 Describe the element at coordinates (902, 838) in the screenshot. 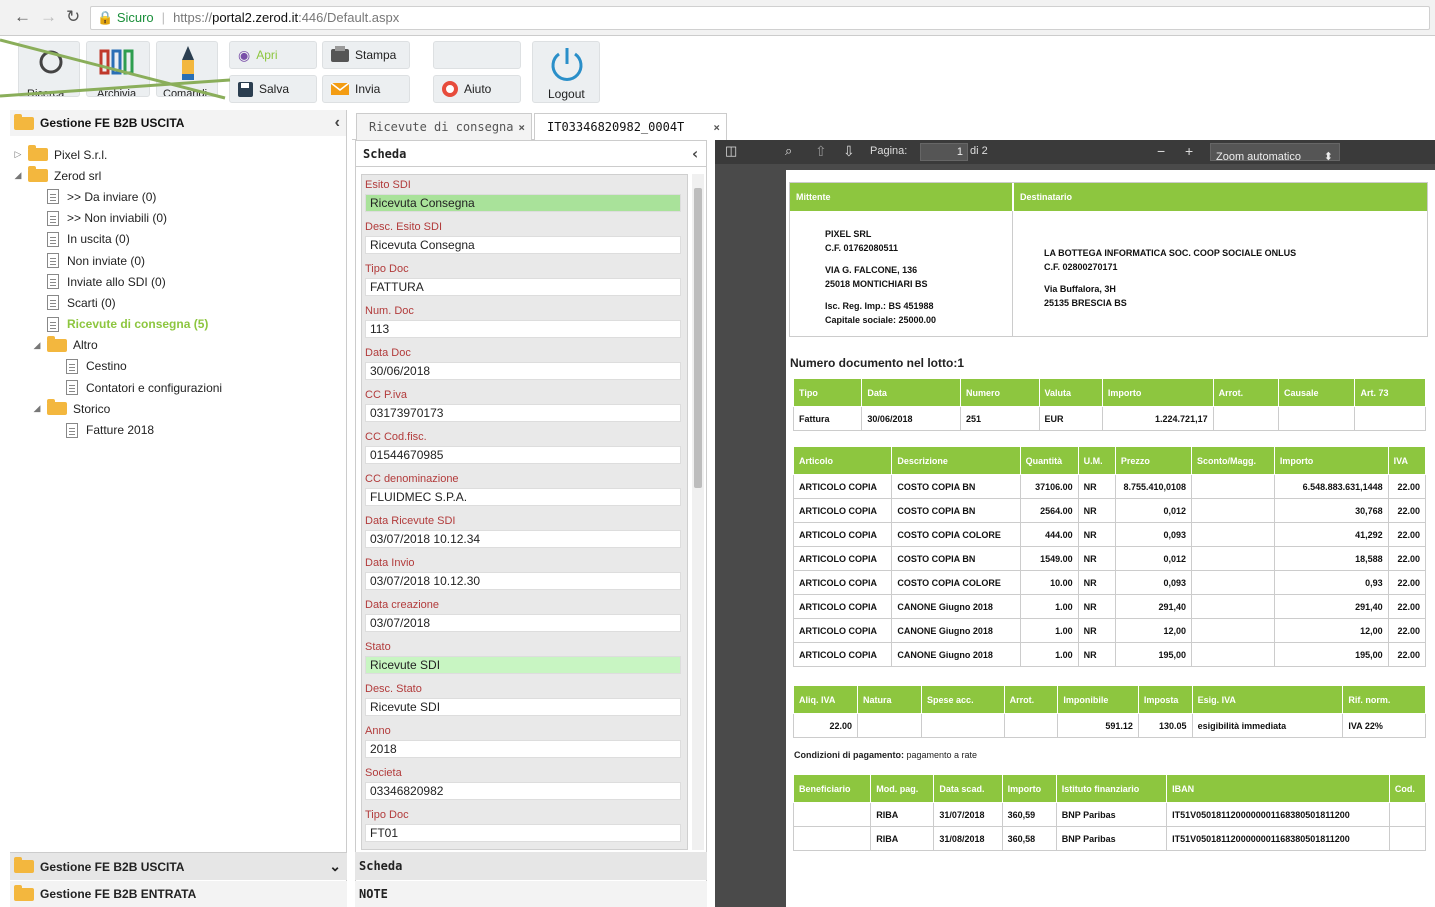

I see `table-cell: RIBA` at that location.